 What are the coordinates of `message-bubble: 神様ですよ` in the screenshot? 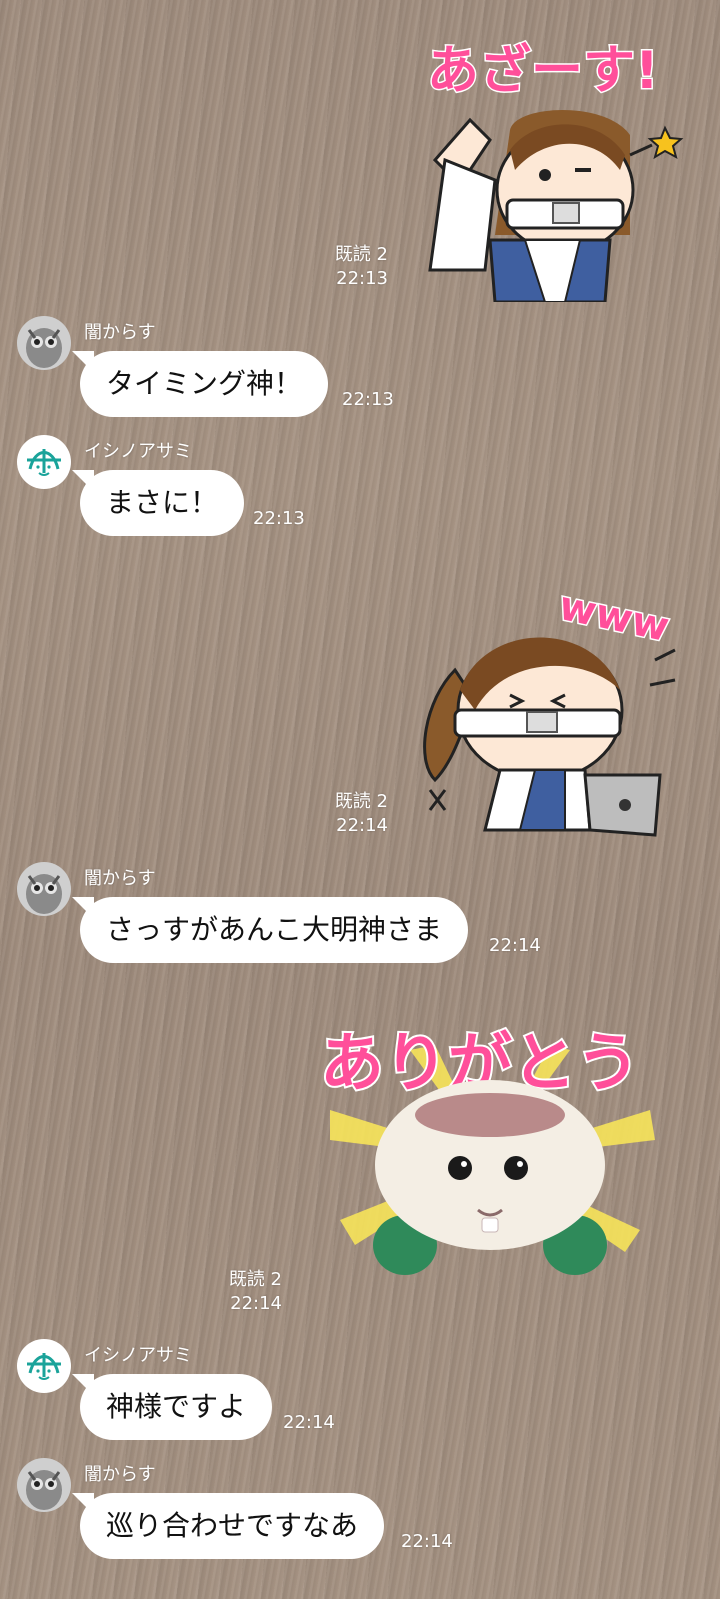 It's located at (176, 1407).